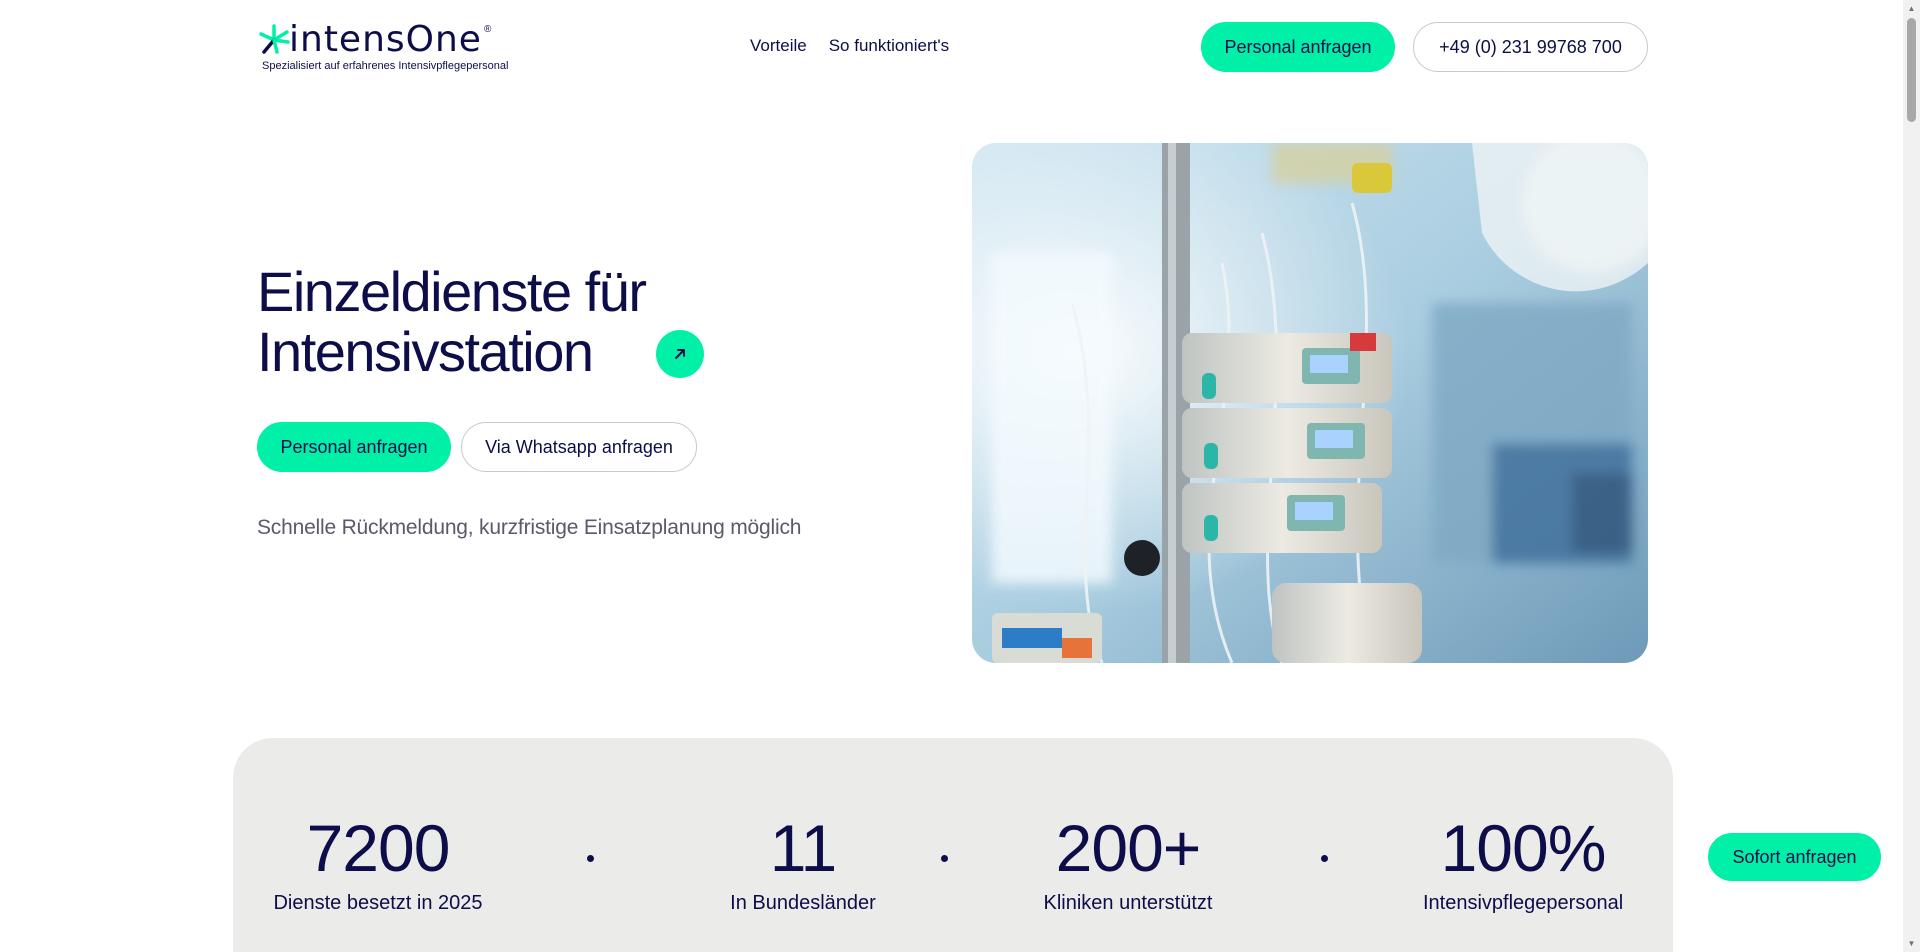 Image resolution: width=1920 pixels, height=952 pixels. Describe the element at coordinates (1911, 70) in the screenshot. I see `scroll-thumb` at that location.